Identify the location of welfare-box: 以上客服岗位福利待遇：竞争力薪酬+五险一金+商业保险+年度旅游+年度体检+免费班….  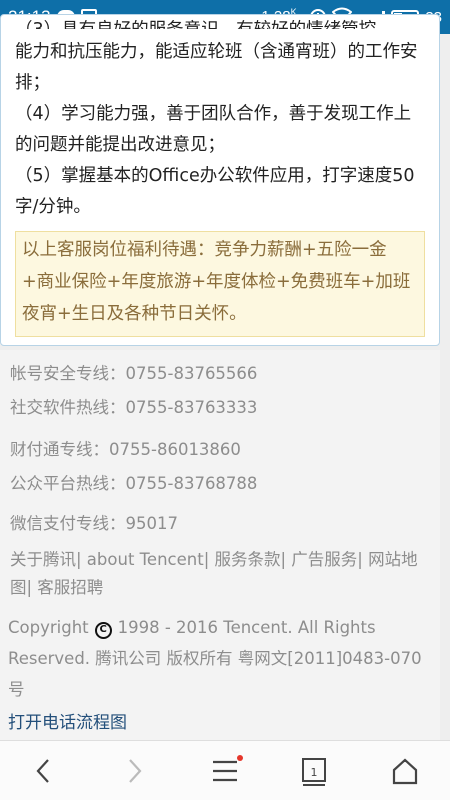
(220, 284).